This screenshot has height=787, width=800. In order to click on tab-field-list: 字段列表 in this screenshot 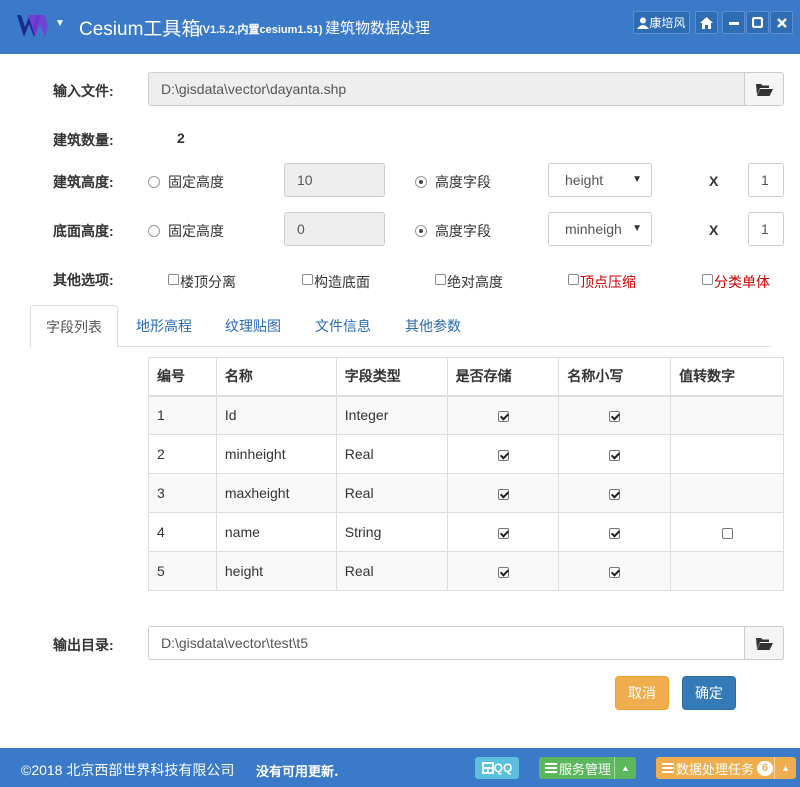, I will do `click(74, 326)`.